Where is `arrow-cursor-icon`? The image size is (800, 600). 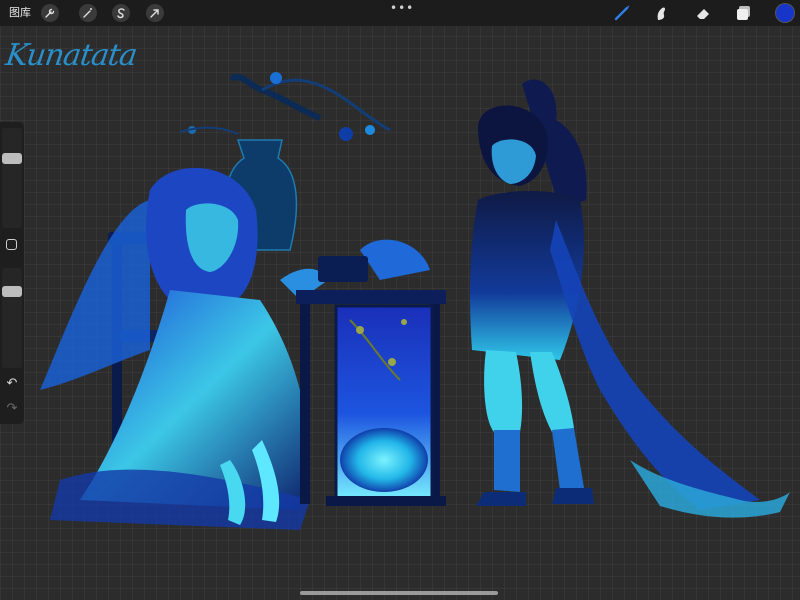
arrow-cursor-icon is located at coordinates (154, 13).